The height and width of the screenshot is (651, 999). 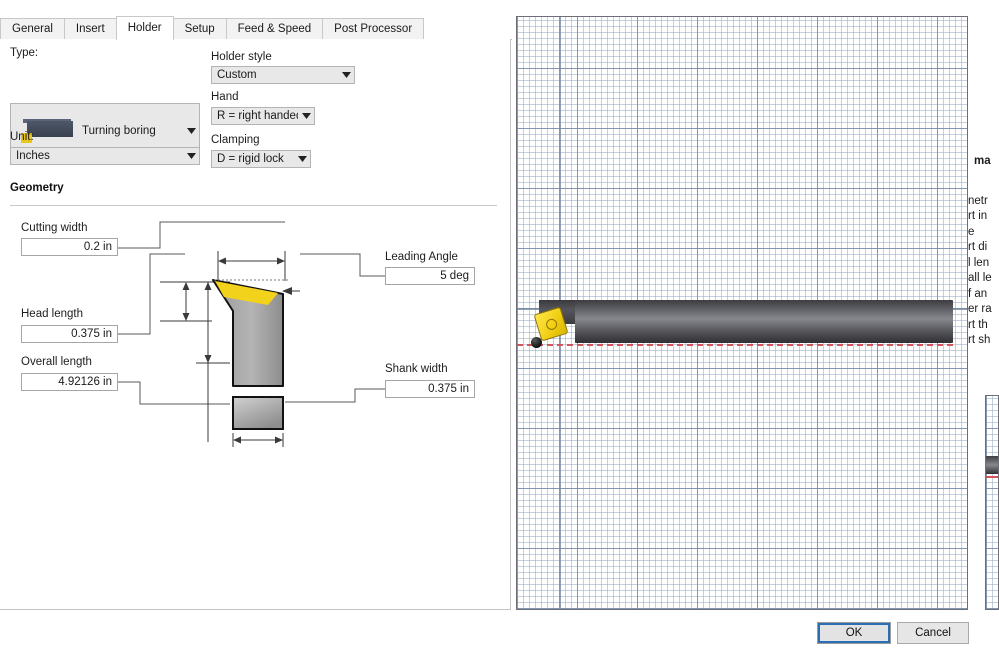 What do you see at coordinates (237, 75) in the screenshot?
I see `holder-style-value: Custom` at bounding box center [237, 75].